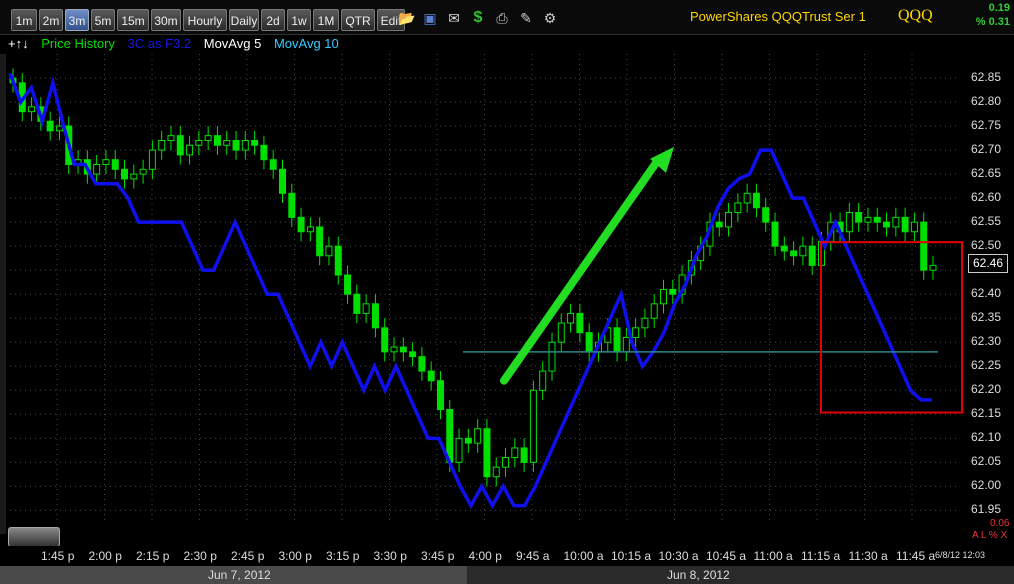 This screenshot has height=584, width=1014. Describe the element at coordinates (915, 15) in the screenshot. I see `symbol-label: QQQ` at that location.